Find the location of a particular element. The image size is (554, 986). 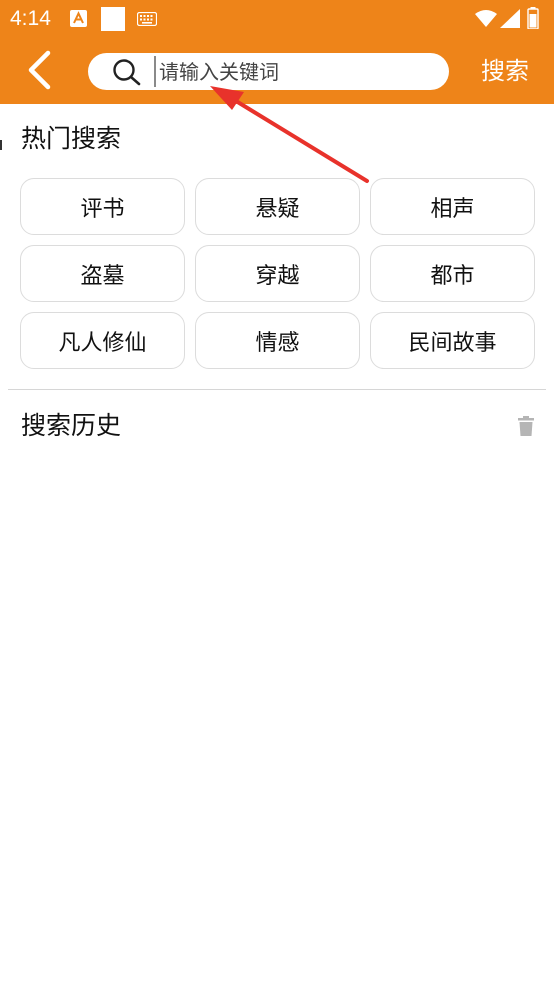

section-divider is located at coordinates (277, 389).